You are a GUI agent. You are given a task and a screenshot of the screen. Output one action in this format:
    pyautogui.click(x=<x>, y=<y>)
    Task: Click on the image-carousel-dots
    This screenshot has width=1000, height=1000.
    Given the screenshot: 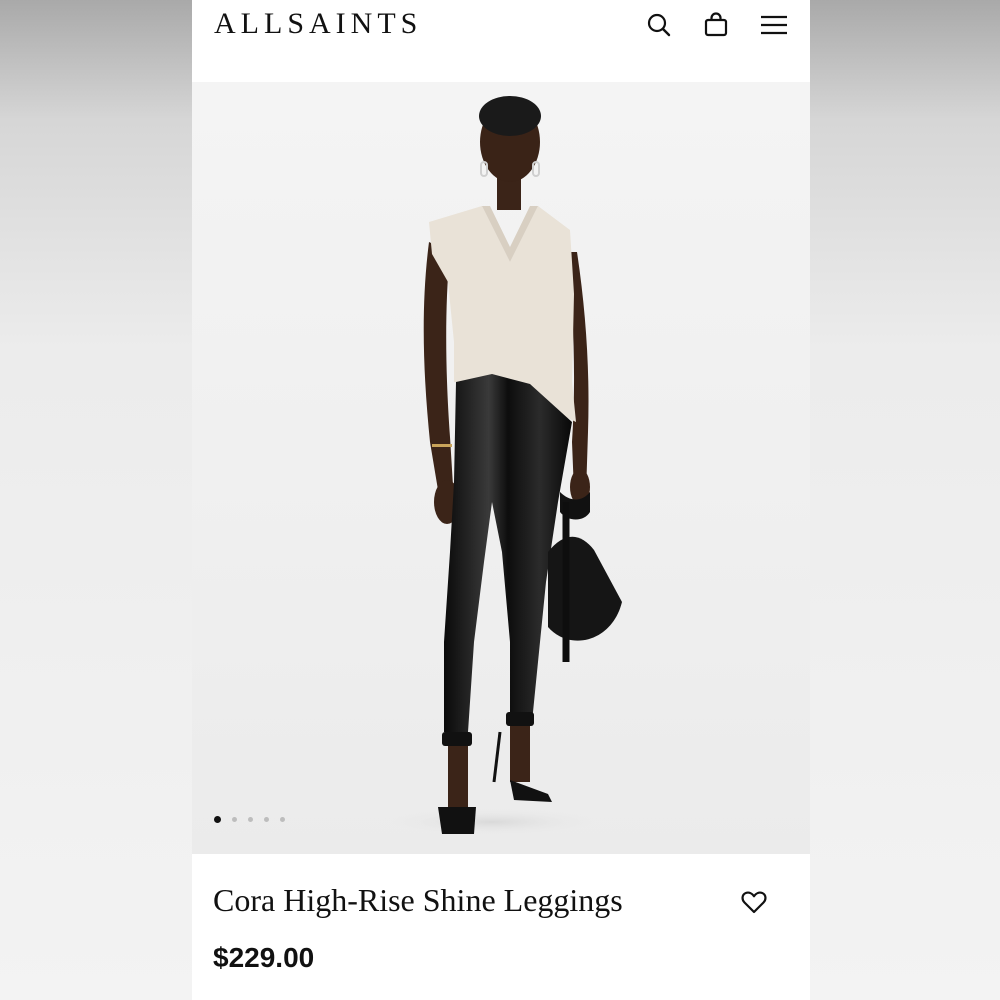 What is the action you would take?
    pyautogui.click(x=249, y=819)
    